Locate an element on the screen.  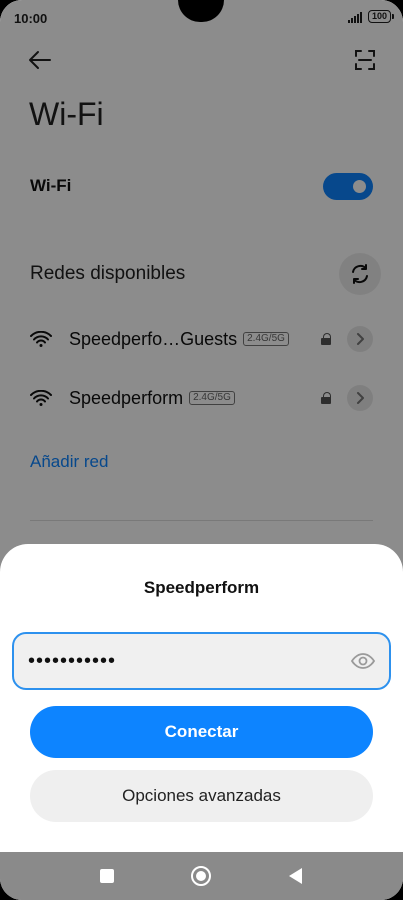
status-icons: 100 is located at coordinates (371, 16).